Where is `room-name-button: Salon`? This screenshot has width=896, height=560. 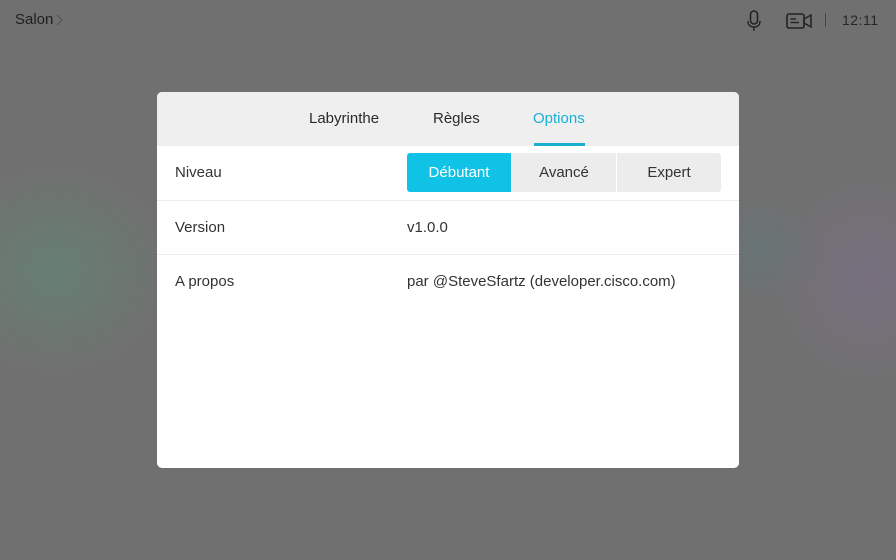
room-name-button: Salon is located at coordinates (39, 19).